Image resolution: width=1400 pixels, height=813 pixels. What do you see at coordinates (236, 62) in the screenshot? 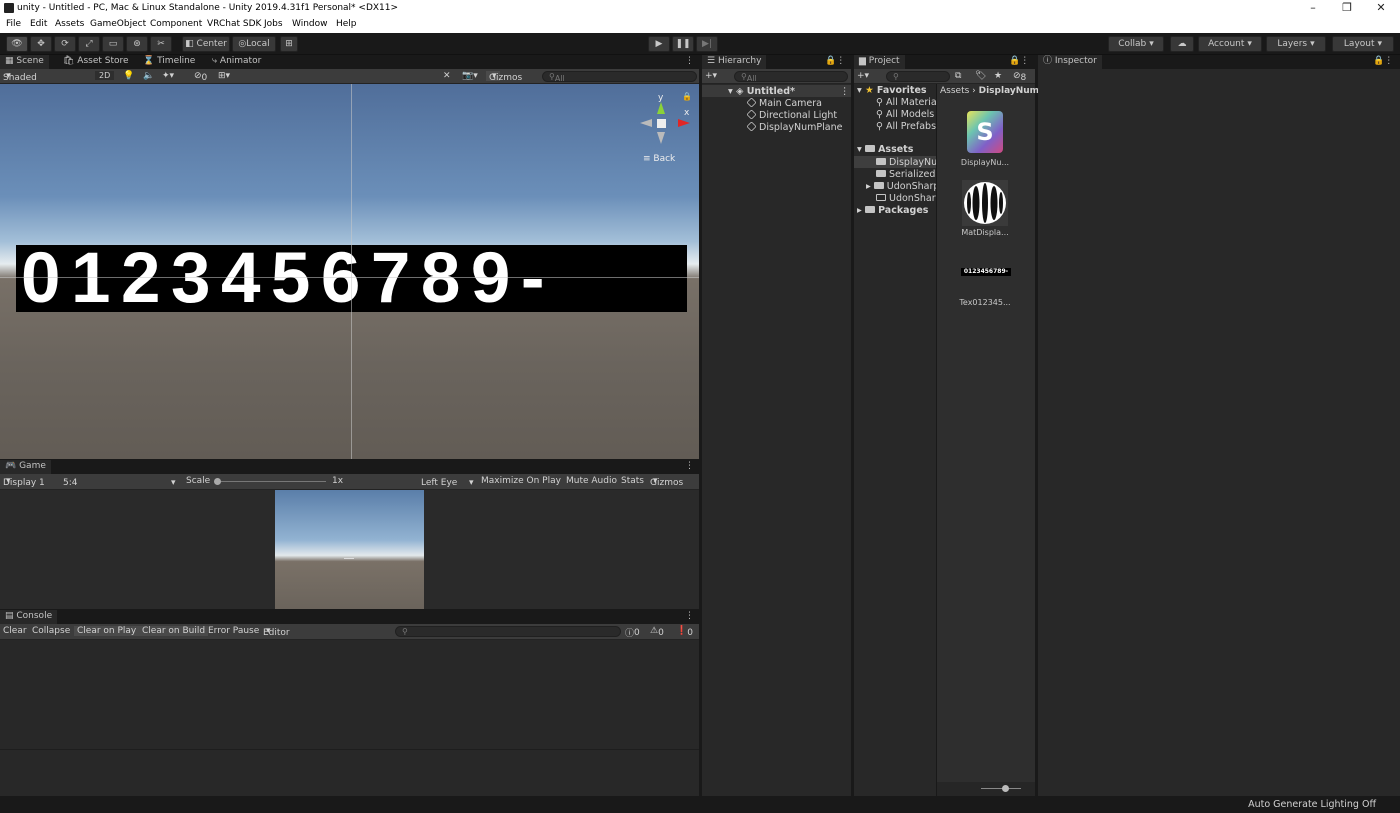
I see `tab-animator: ⤷ Animator` at bounding box center [236, 62].